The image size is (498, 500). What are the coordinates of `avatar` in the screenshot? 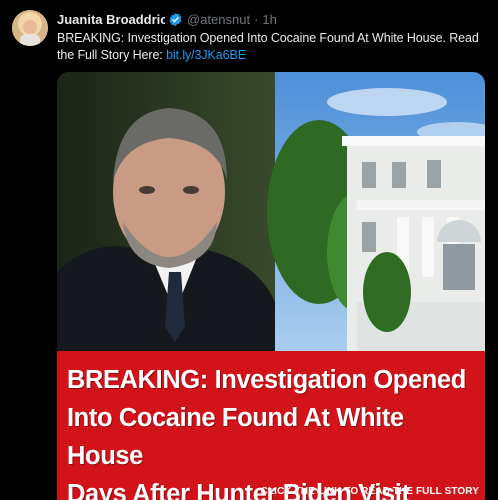 It's located at (30, 28).